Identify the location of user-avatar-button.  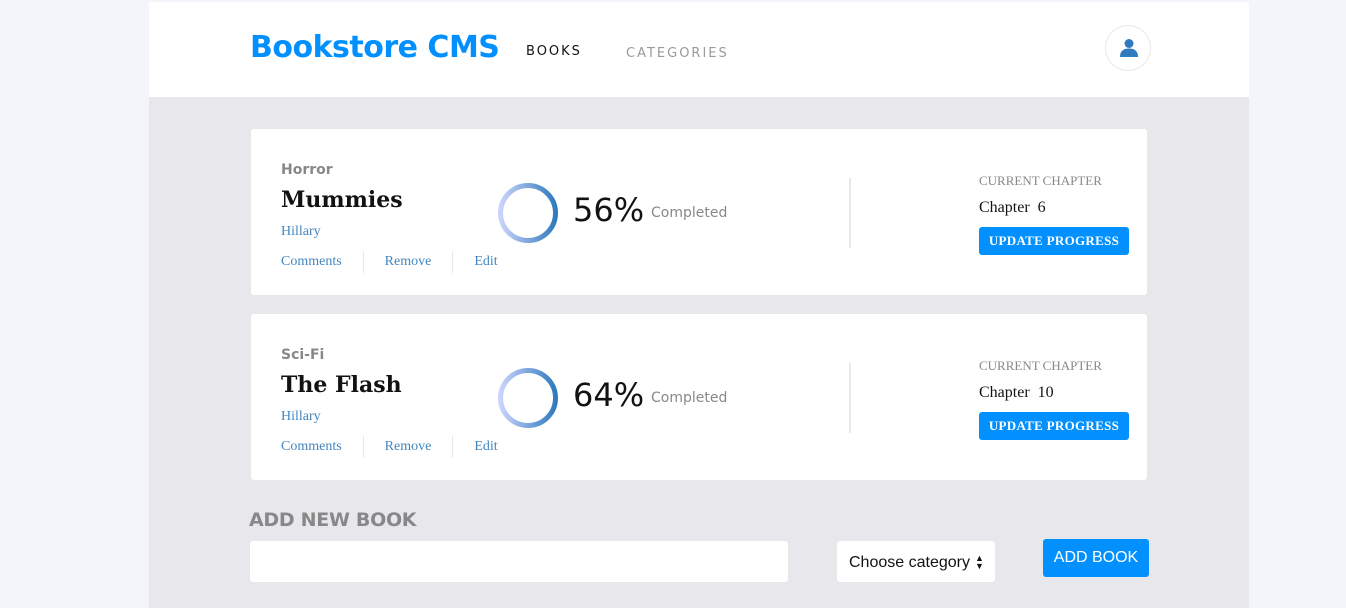
(1128, 48).